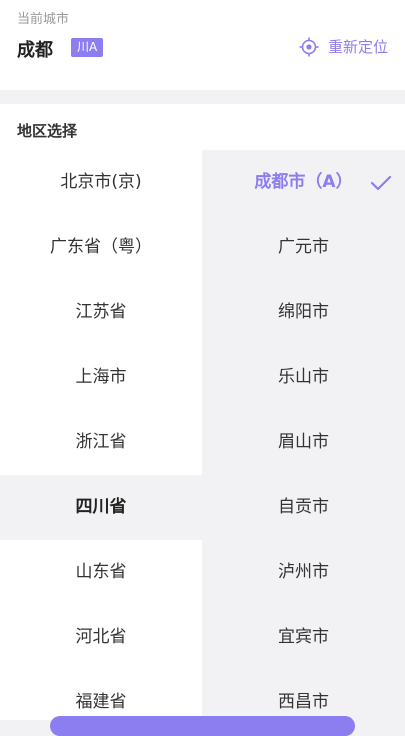  I want to click on province-item: 广东省（粤）, so click(101, 247).